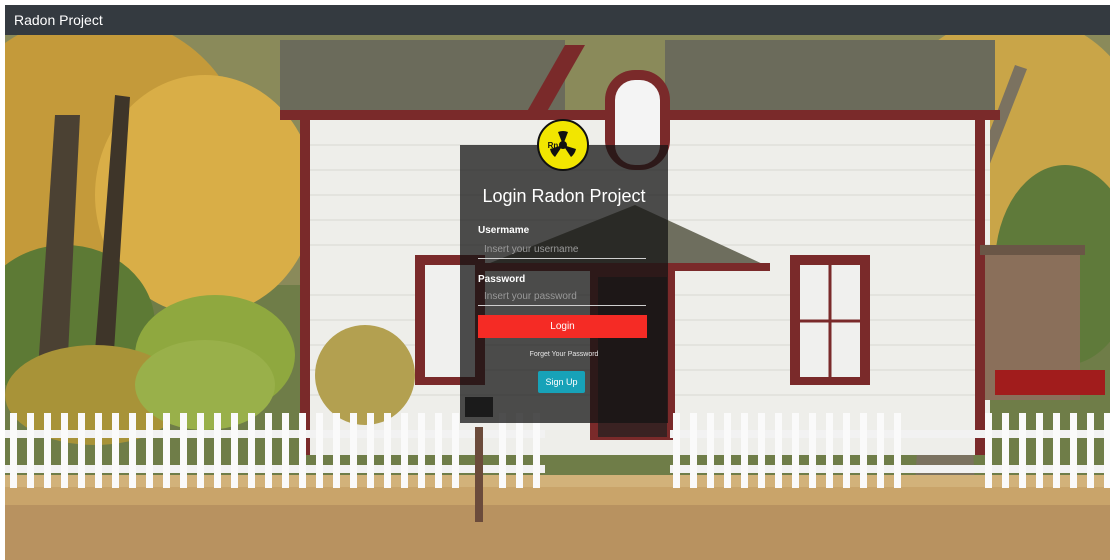 The image size is (1110, 560). Describe the element at coordinates (504, 230) in the screenshot. I see `username-label: Usermame` at that location.